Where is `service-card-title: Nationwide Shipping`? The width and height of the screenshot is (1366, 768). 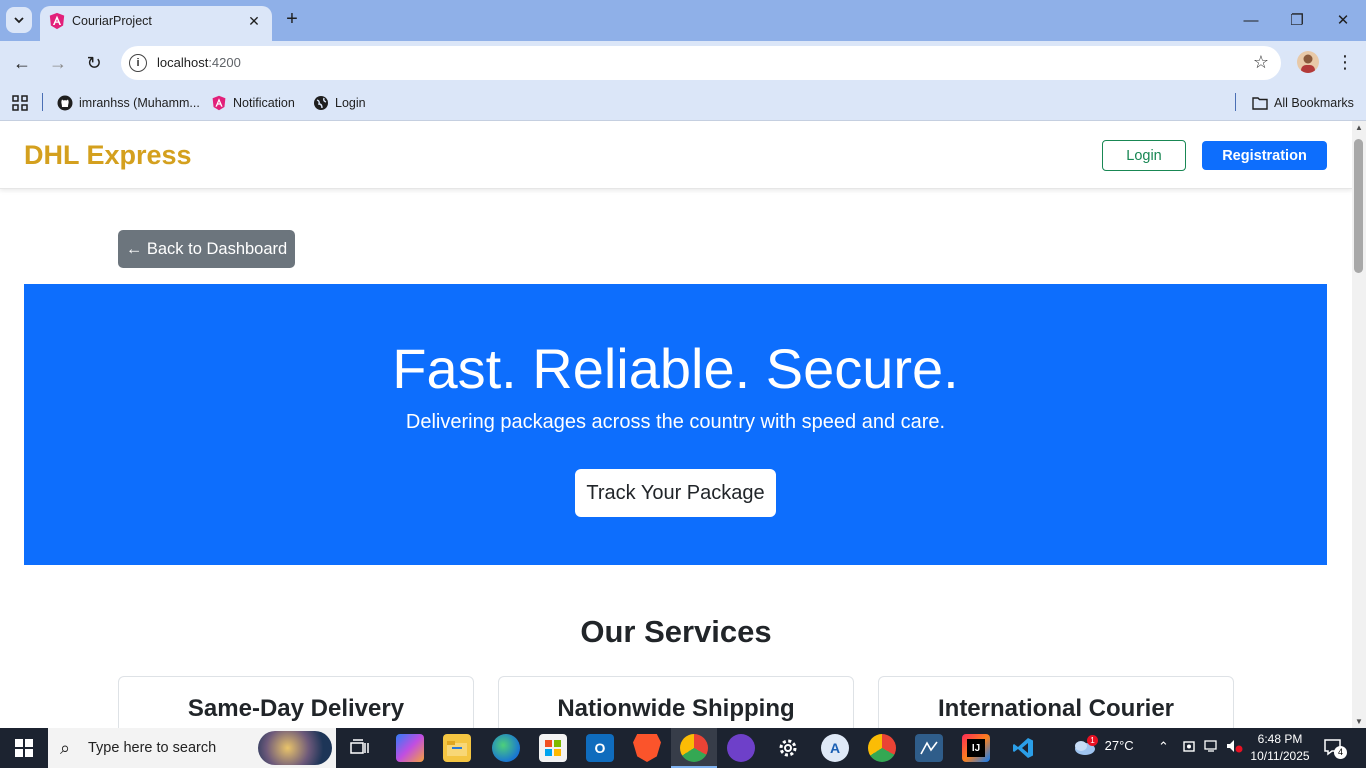
service-card-title: Nationwide Shipping is located at coordinates (676, 708).